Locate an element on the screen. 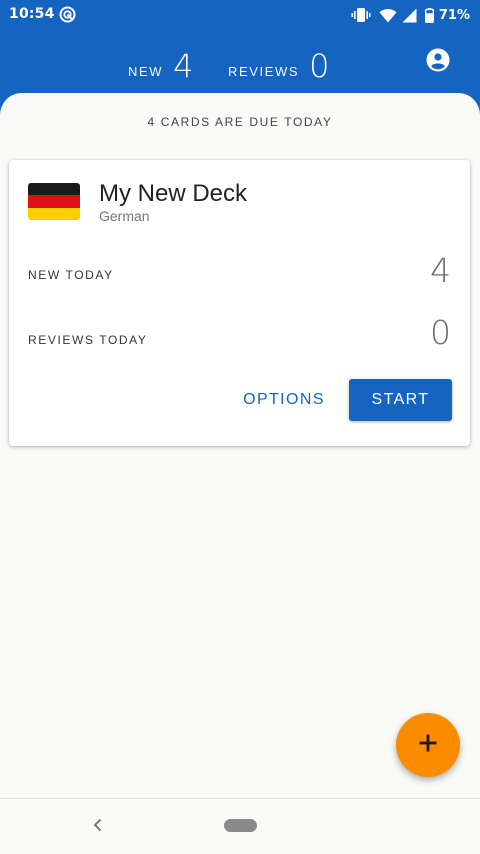  cell-signal-icon is located at coordinates (409, 15).